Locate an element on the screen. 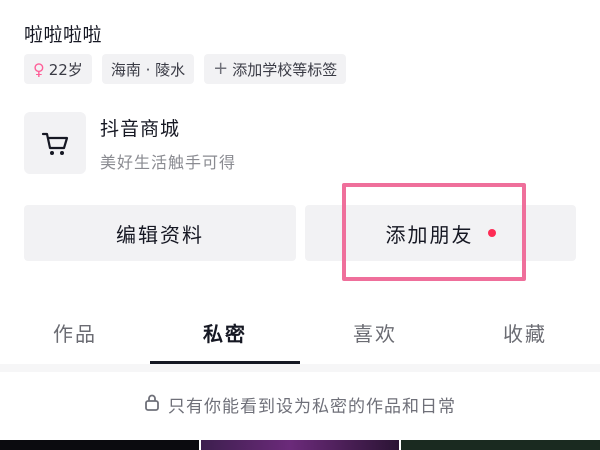 Image resolution: width=600 pixels, height=450 pixels. shop-subtitle: 美好生活触手可得 is located at coordinates (168, 162).